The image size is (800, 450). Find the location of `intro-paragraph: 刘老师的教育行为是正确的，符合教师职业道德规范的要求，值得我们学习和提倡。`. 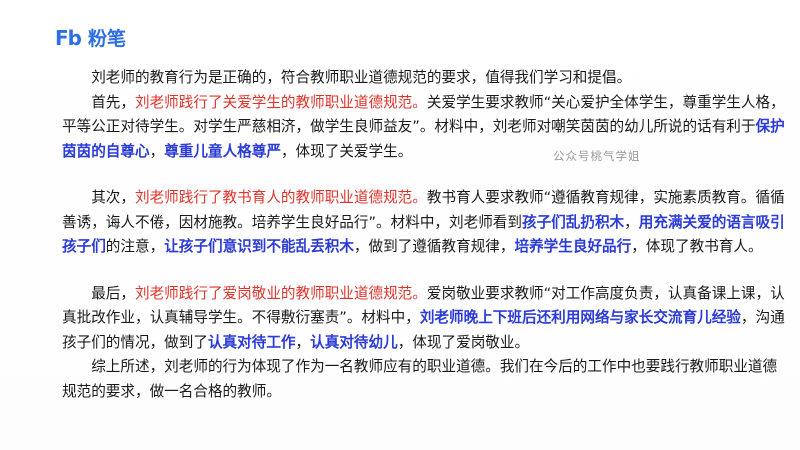

intro-paragraph: 刘老师的教育行为是正确的，符合教师职业道德规范的要求，值得我们学习和提倡。 is located at coordinates (424, 78).